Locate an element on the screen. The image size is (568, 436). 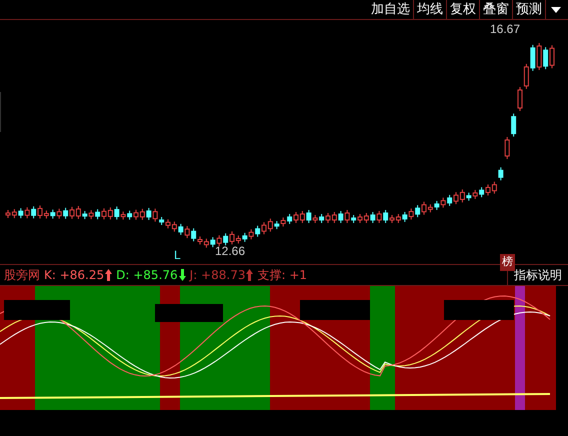
indicator-reading: K: +86.25 is located at coordinates (74, 275).